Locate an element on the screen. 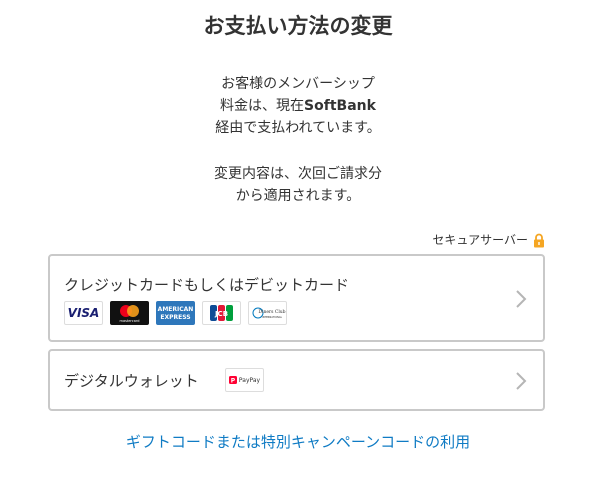  info-line-4: 変更内容は、次回ご請求分 is located at coordinates (298, 174).